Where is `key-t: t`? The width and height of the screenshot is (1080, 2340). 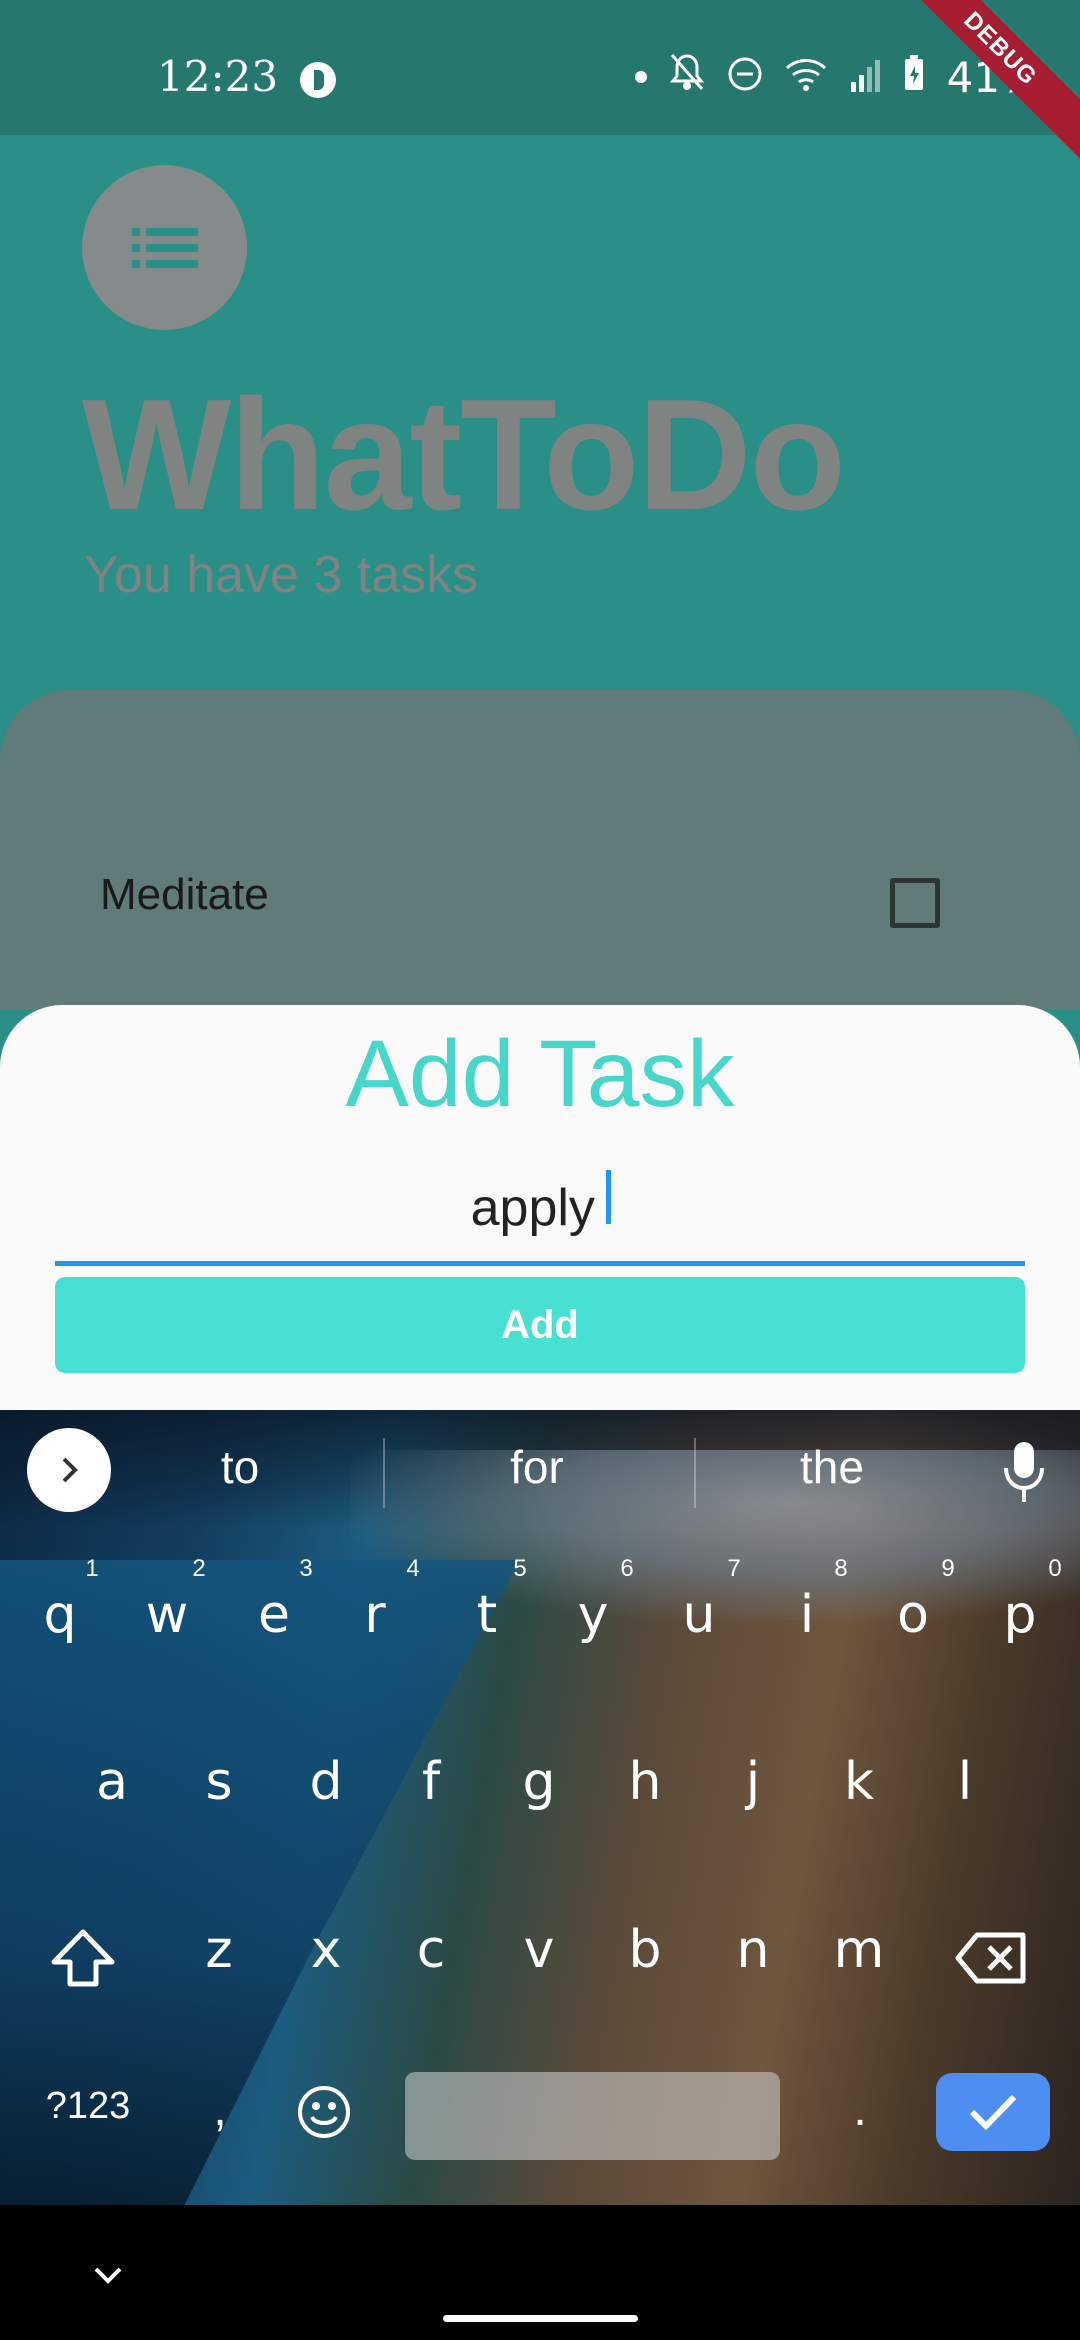
key-t: t is located at coordinates (487, 1615).